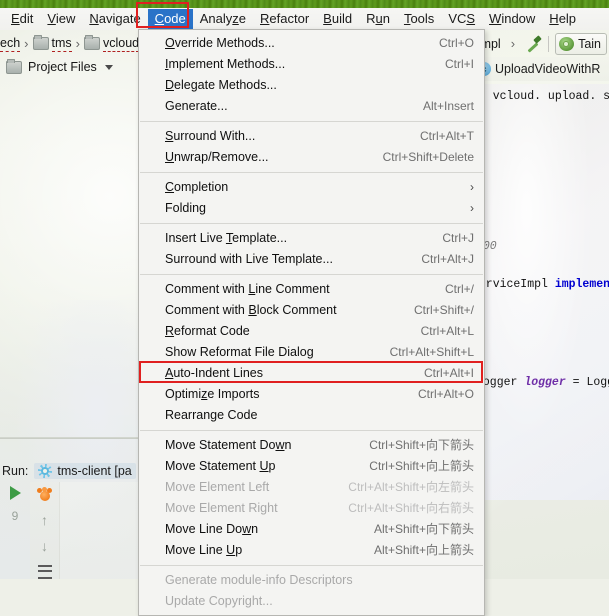 The height and width of the screenshot is (616, 609). I want to click on breadcrumb-item-2: vcloud, so click(111, 43).